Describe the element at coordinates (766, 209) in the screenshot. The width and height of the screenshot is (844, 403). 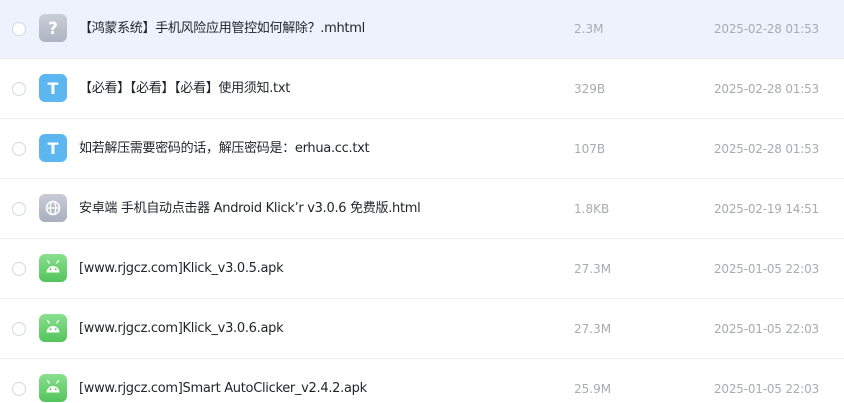
I see `file-date: 2025-02-19 14:51` at that location.